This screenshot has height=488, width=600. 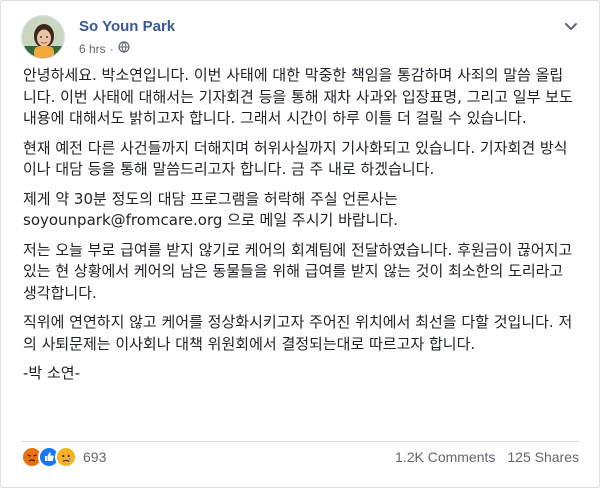 I want to click on post-meta: 6 hrs ·, so click(x=104, y=48).